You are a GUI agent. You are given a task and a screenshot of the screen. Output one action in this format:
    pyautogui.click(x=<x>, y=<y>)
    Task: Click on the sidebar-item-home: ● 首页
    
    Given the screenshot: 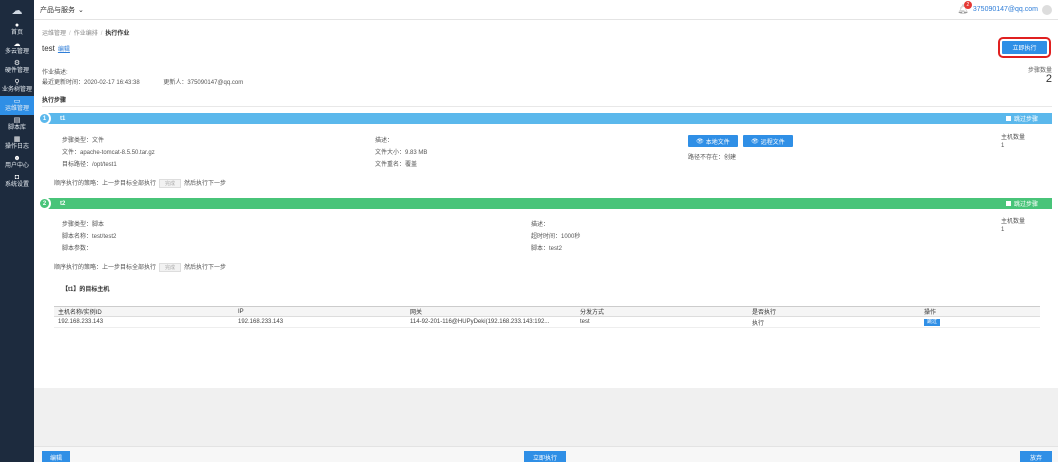 What is the action you would take?
    pyautogui.click(x=17, y=29)
    